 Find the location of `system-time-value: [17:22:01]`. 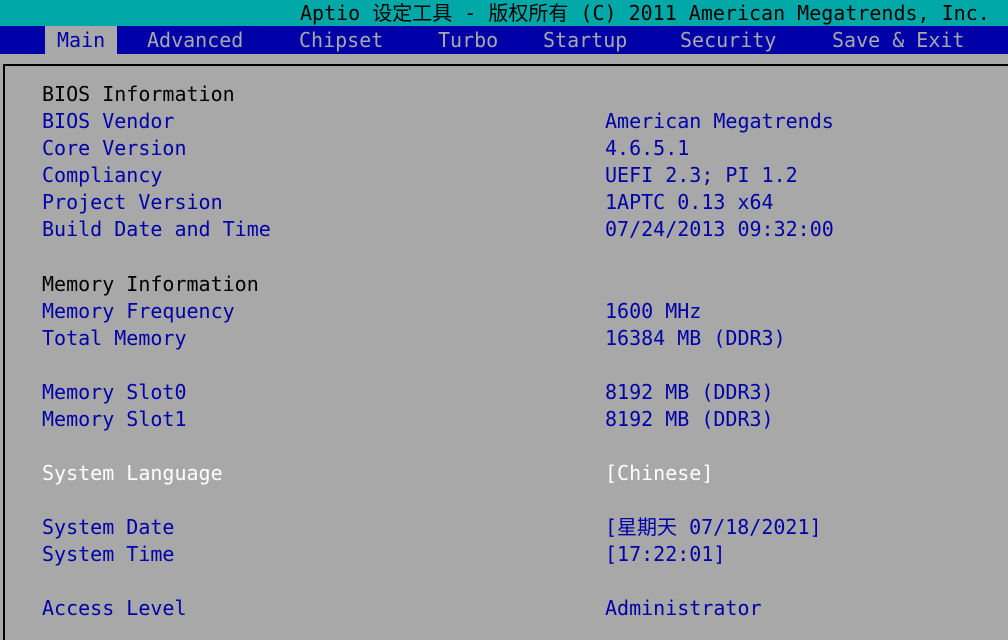

system-time-value: [17:22:01] is located at coordinates (665, 554).